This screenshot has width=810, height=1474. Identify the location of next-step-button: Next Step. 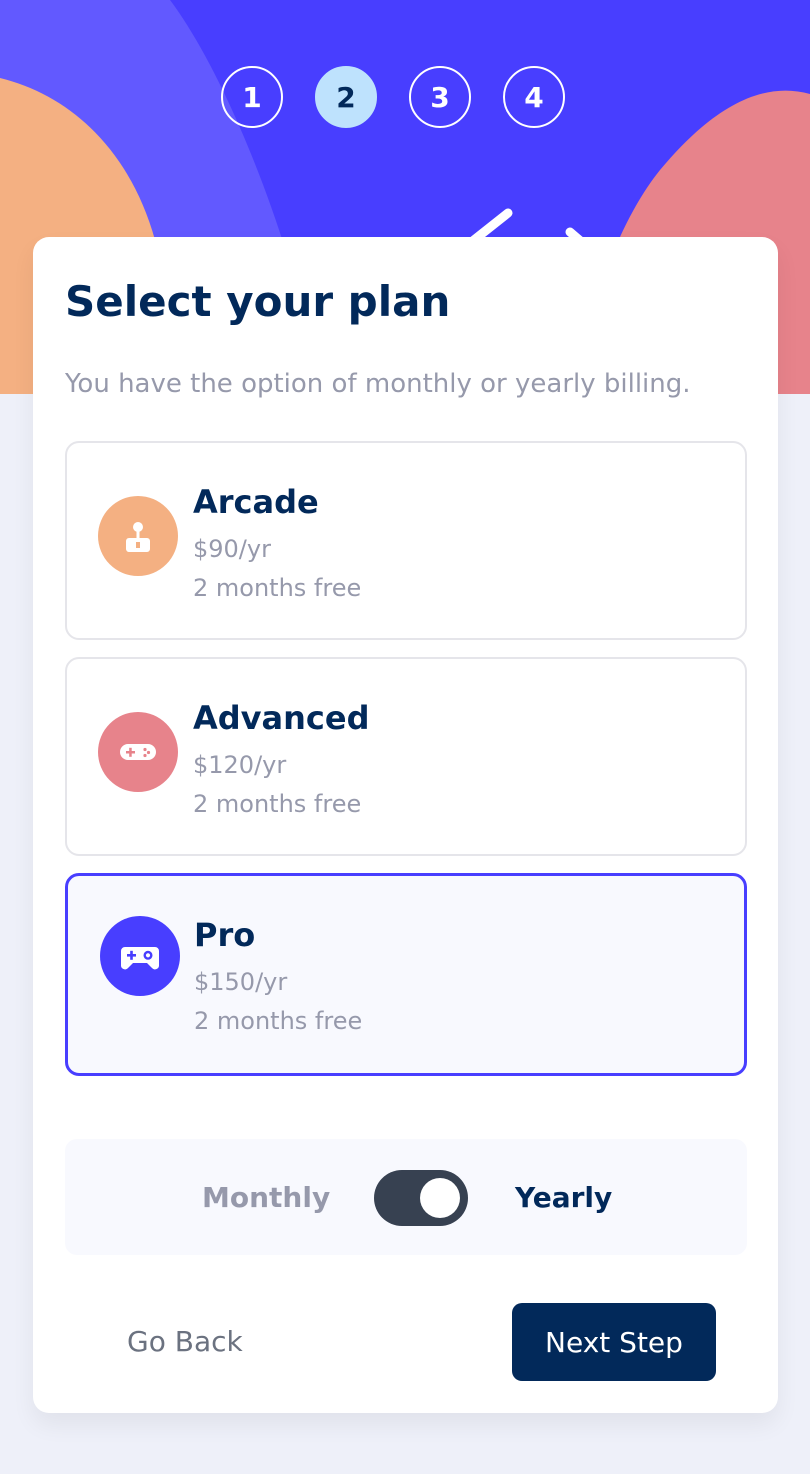
(614, 1342).